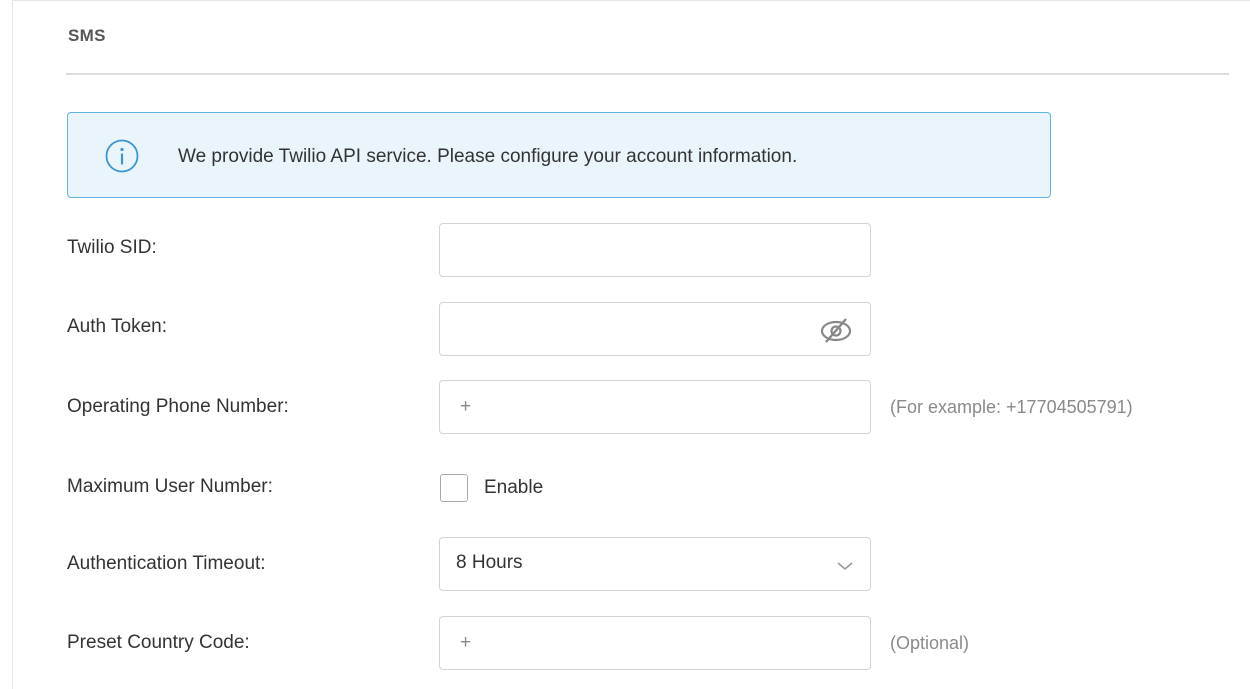  What do you see at coordinates (489, 562) in the screenshot?
I see `auth-timeout-selected-value: 8 Hours` at bounding box center [489, 562].